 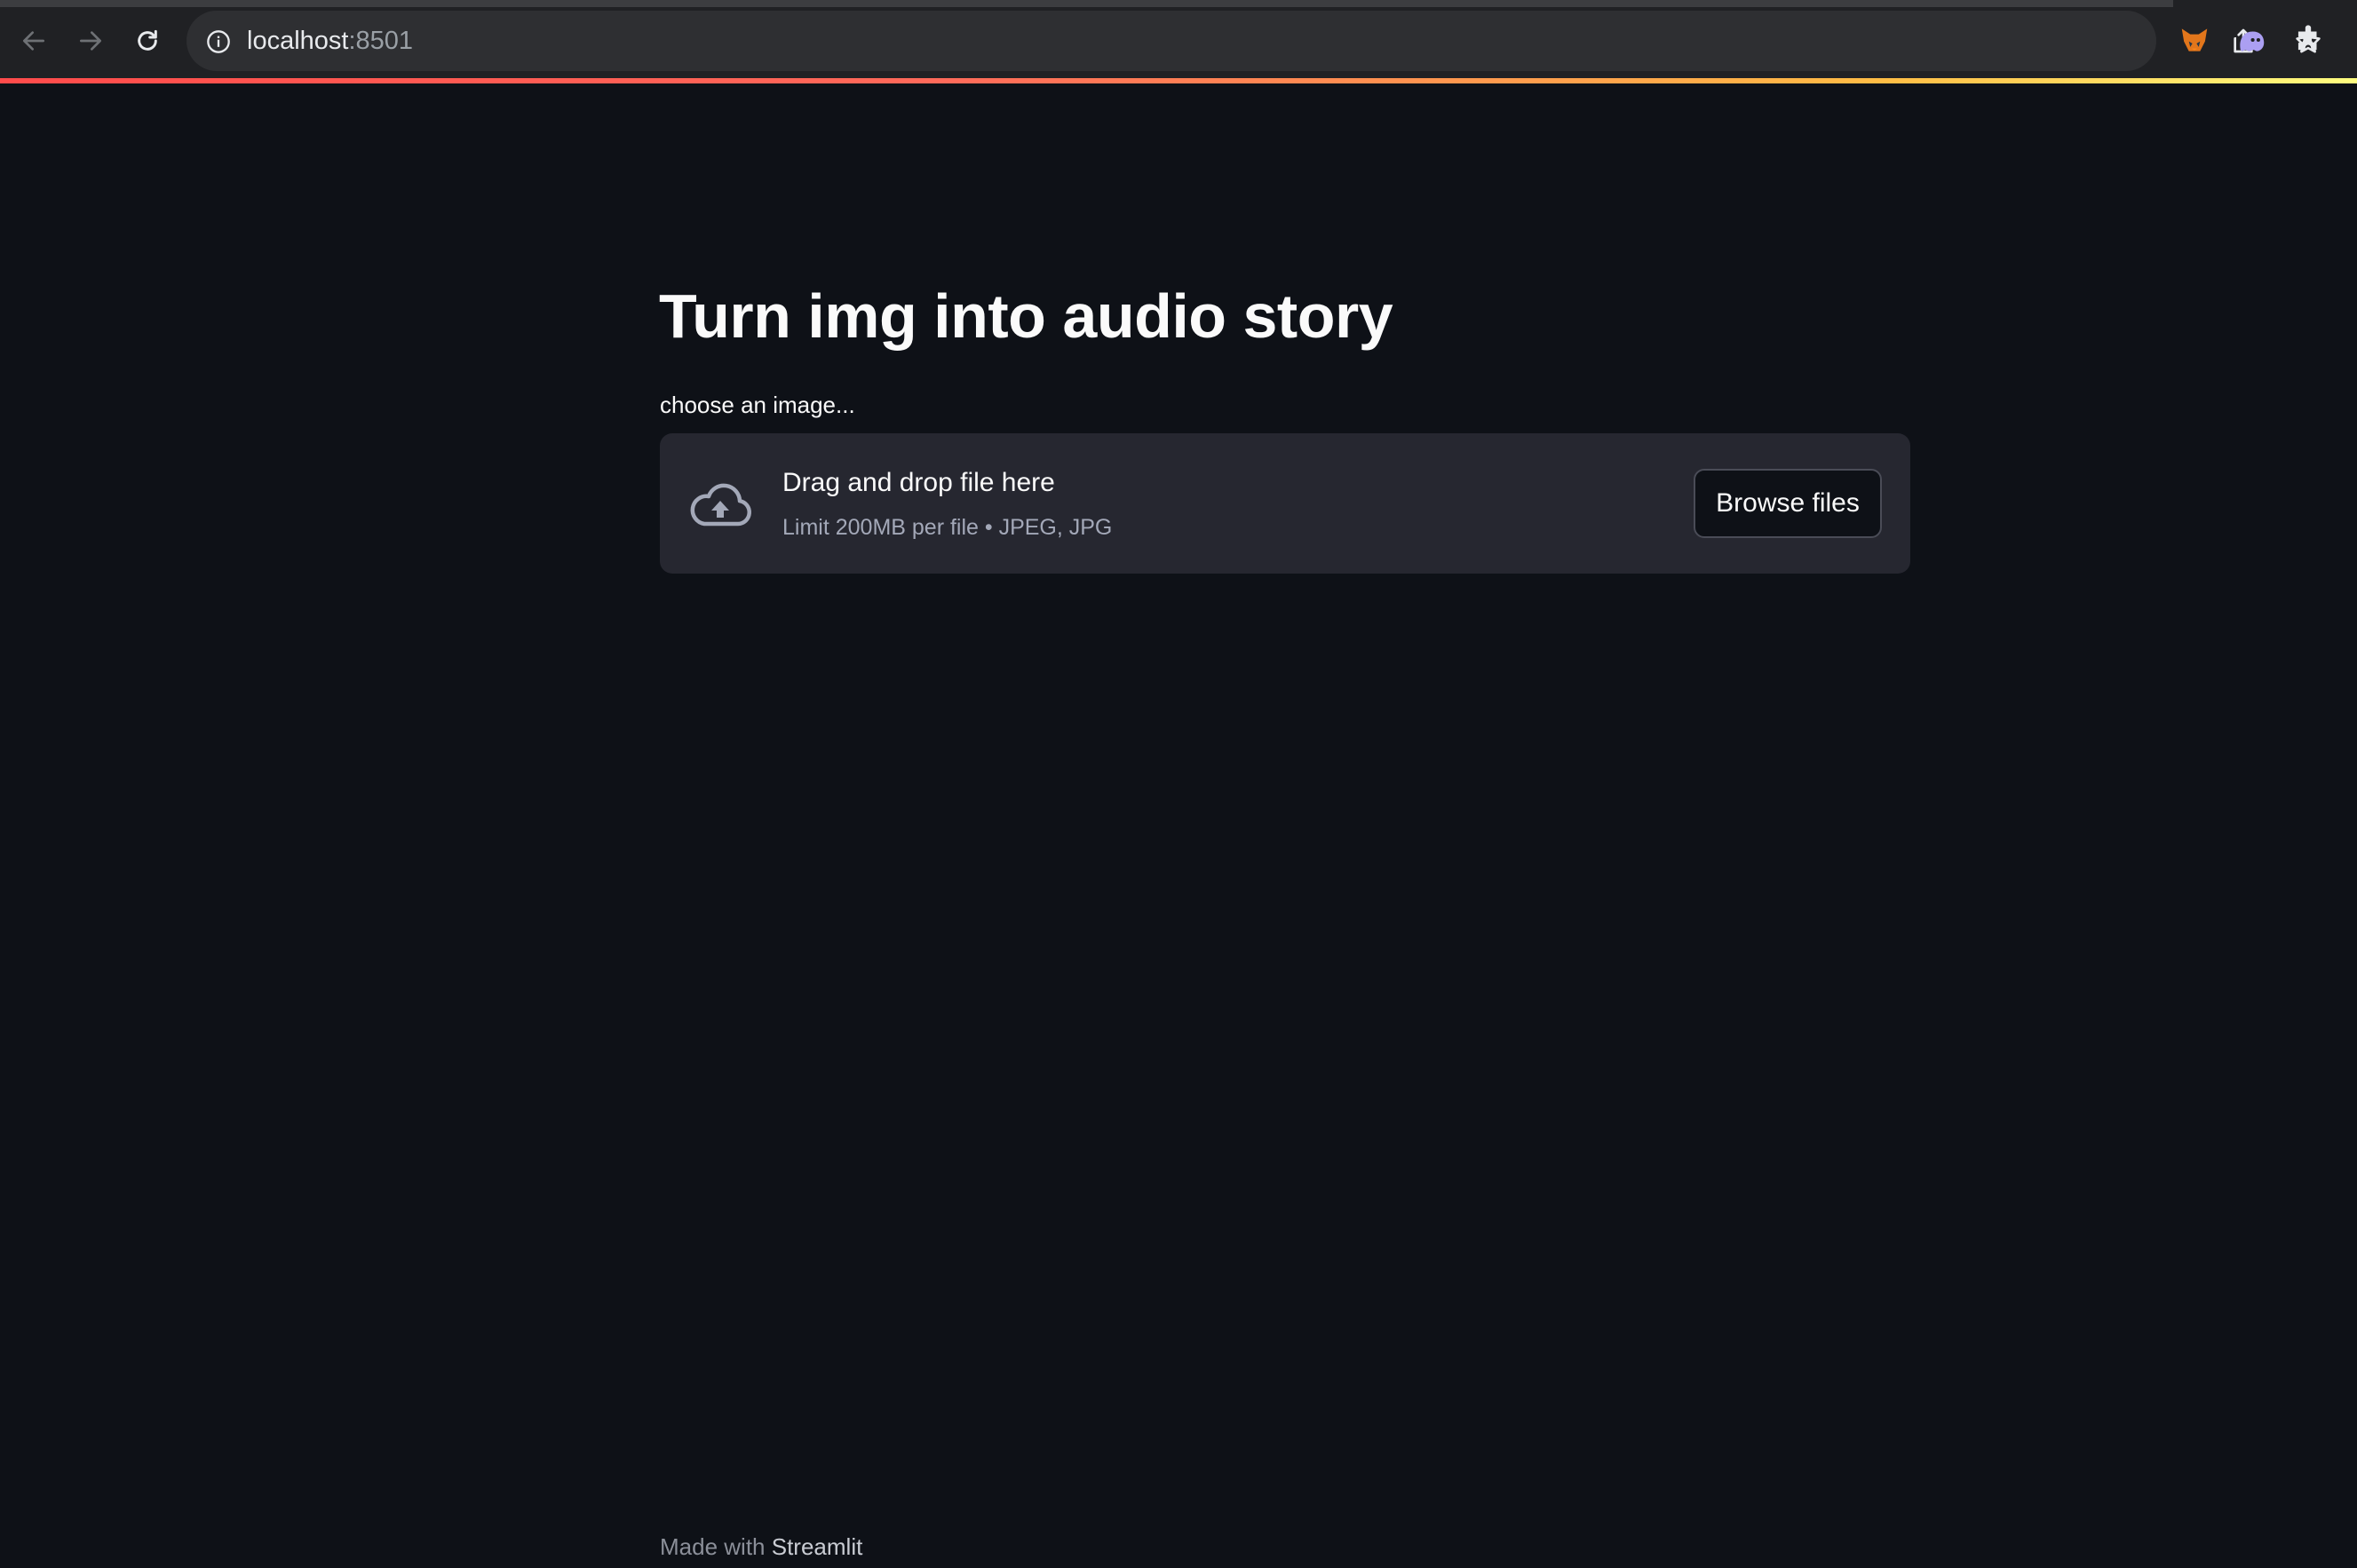 I want to click on browse-files-button: Browse files, so click(x=1788, y=503).